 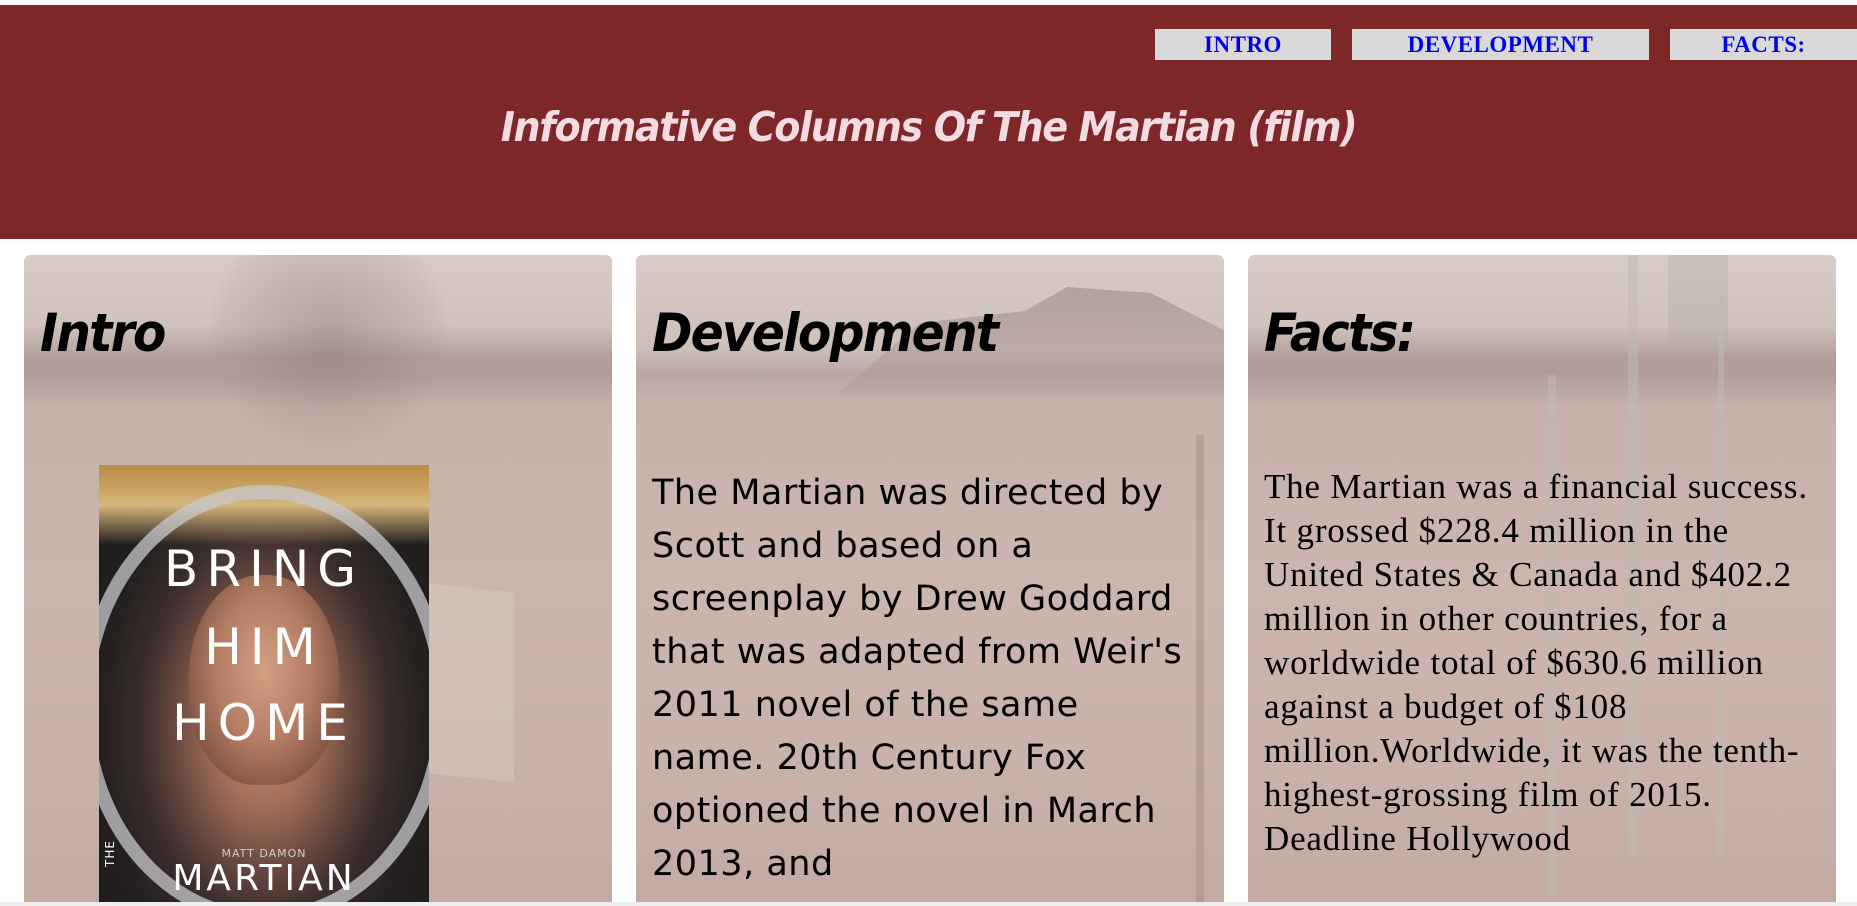 I want to click on background-post, so click(x=1200, y=670).